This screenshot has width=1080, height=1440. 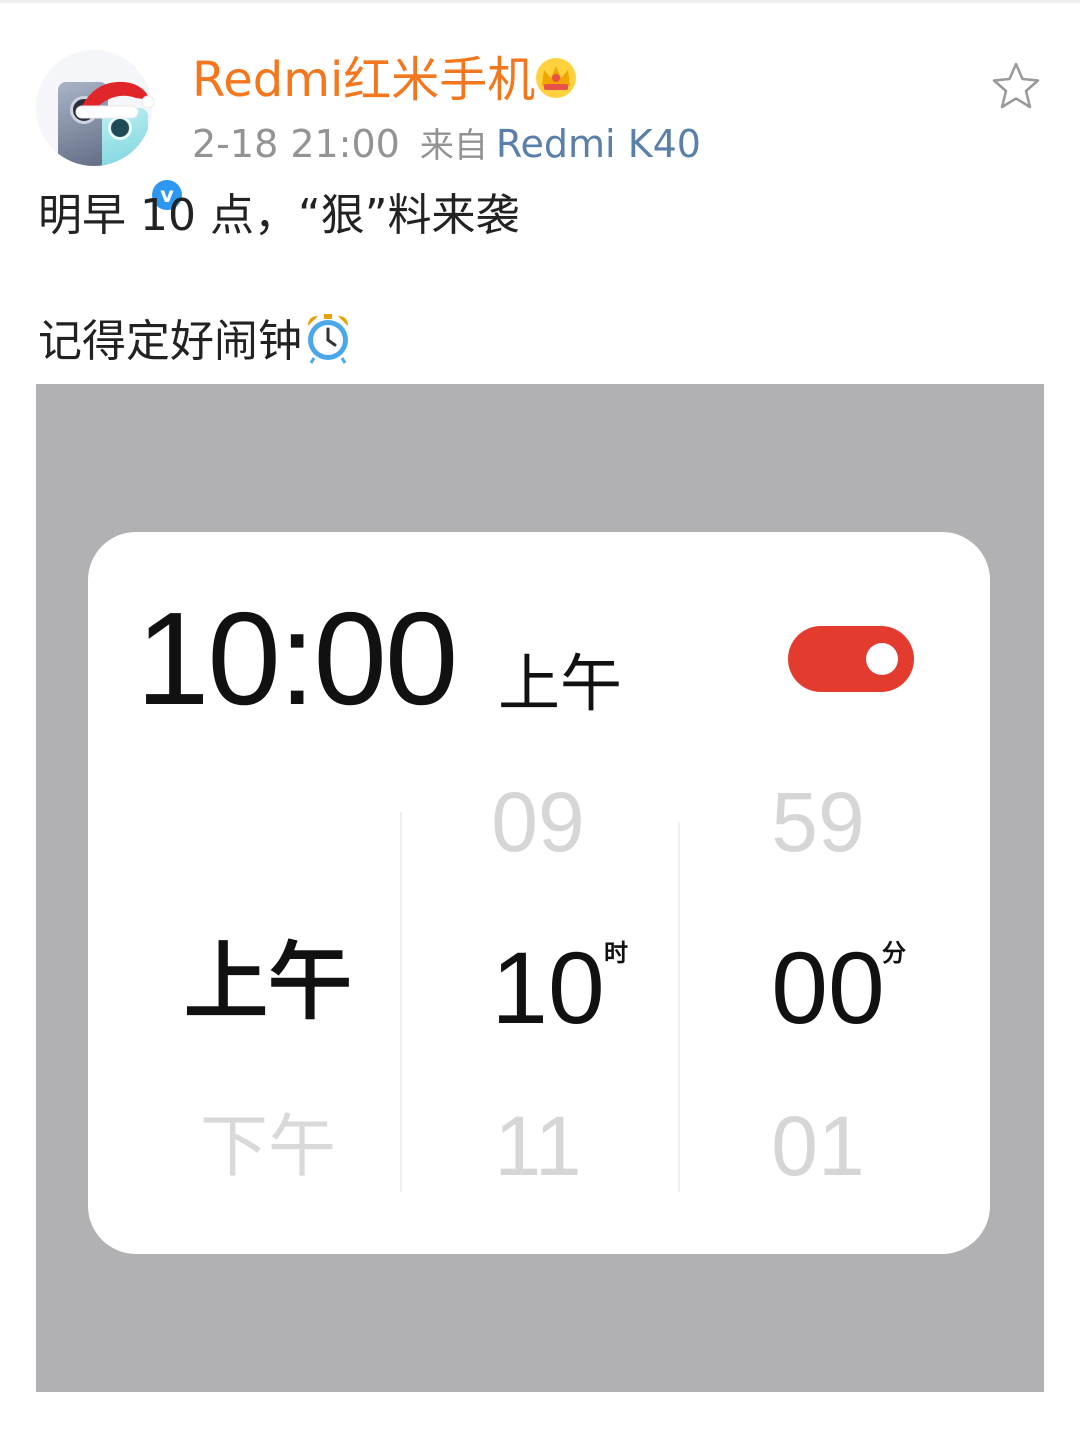 What do you see at coordinates (170, 341) in the screenshot?
I see `post-text-line-2-label: 记得定好闹钟` at bounding box center [170, 341].